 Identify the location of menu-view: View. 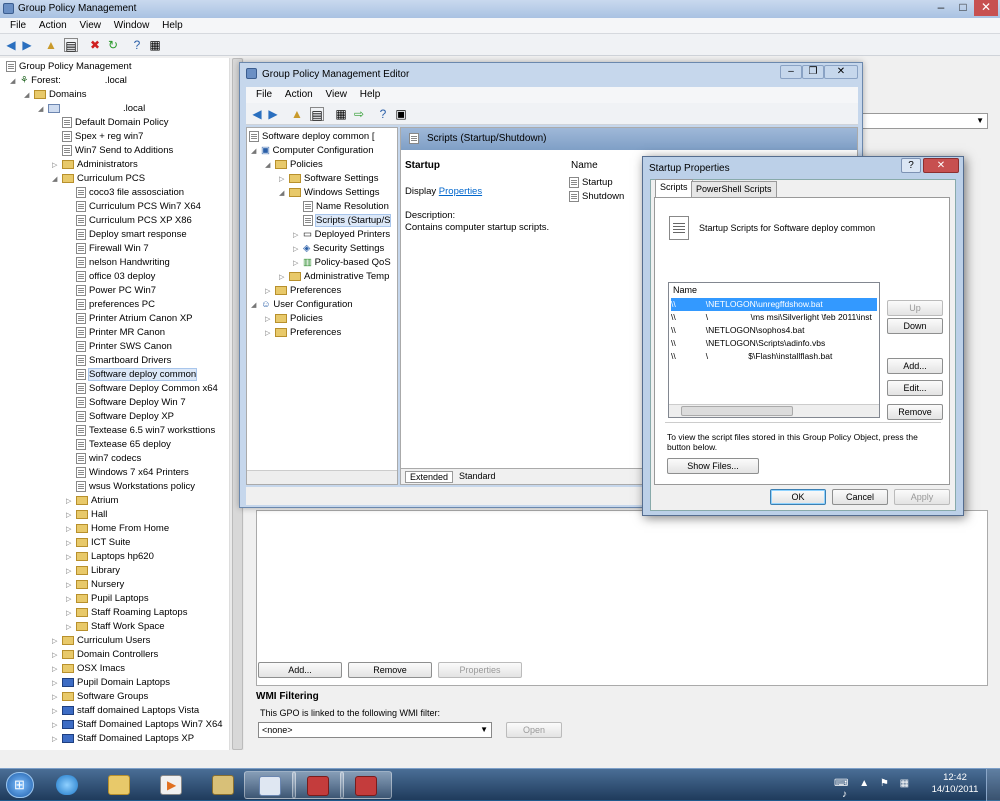
(90, 24).